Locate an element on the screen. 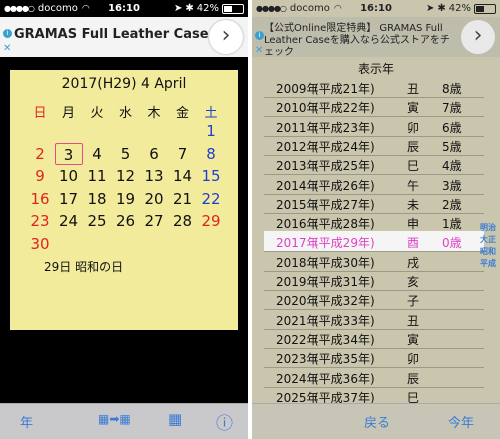 The height and width of the screenshot is (439, 500). year-row: 2012年 (平成24年) 辰 5歳 is located at coordinates (374, 145).